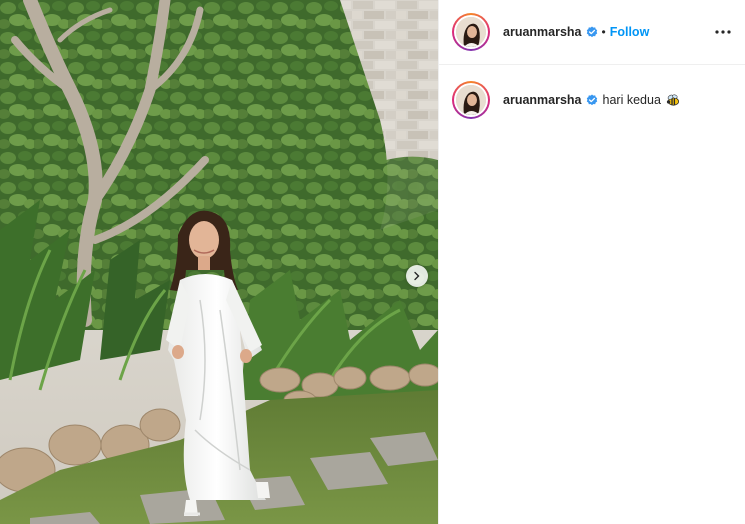  I want to click on more-options-icon, so click(723, 32).